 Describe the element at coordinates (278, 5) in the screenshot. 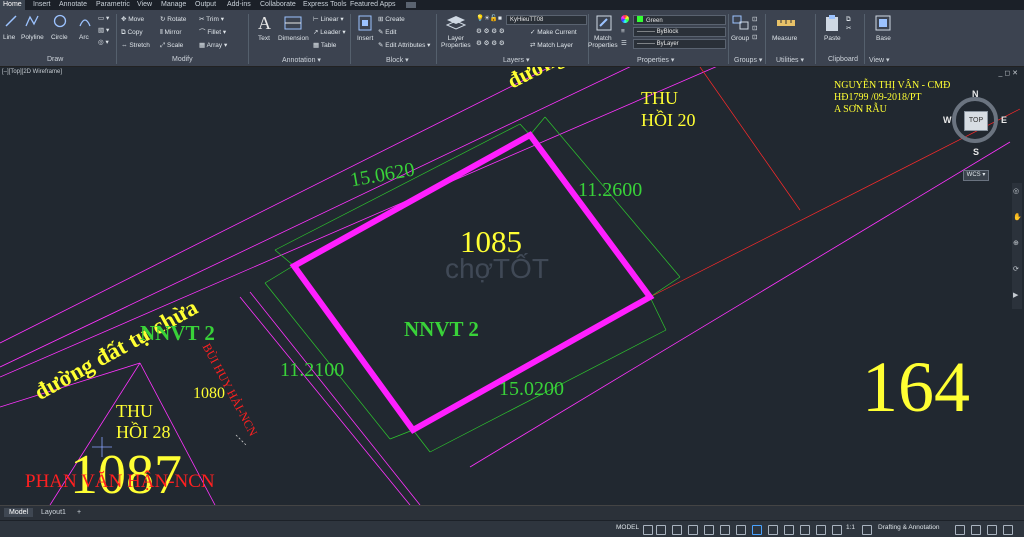

I see `tab-collaborate: Collaborate` at that location.